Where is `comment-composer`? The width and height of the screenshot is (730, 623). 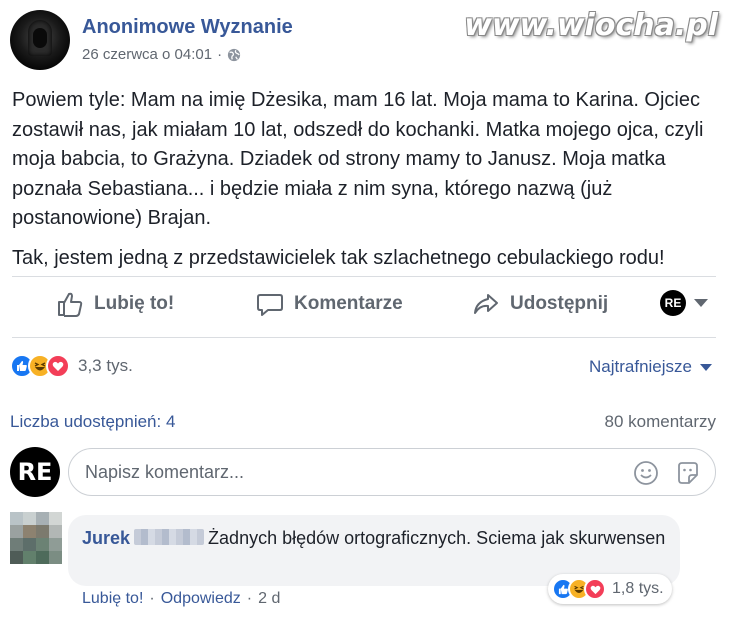 comment-composer is located at coordinates (392, 472).